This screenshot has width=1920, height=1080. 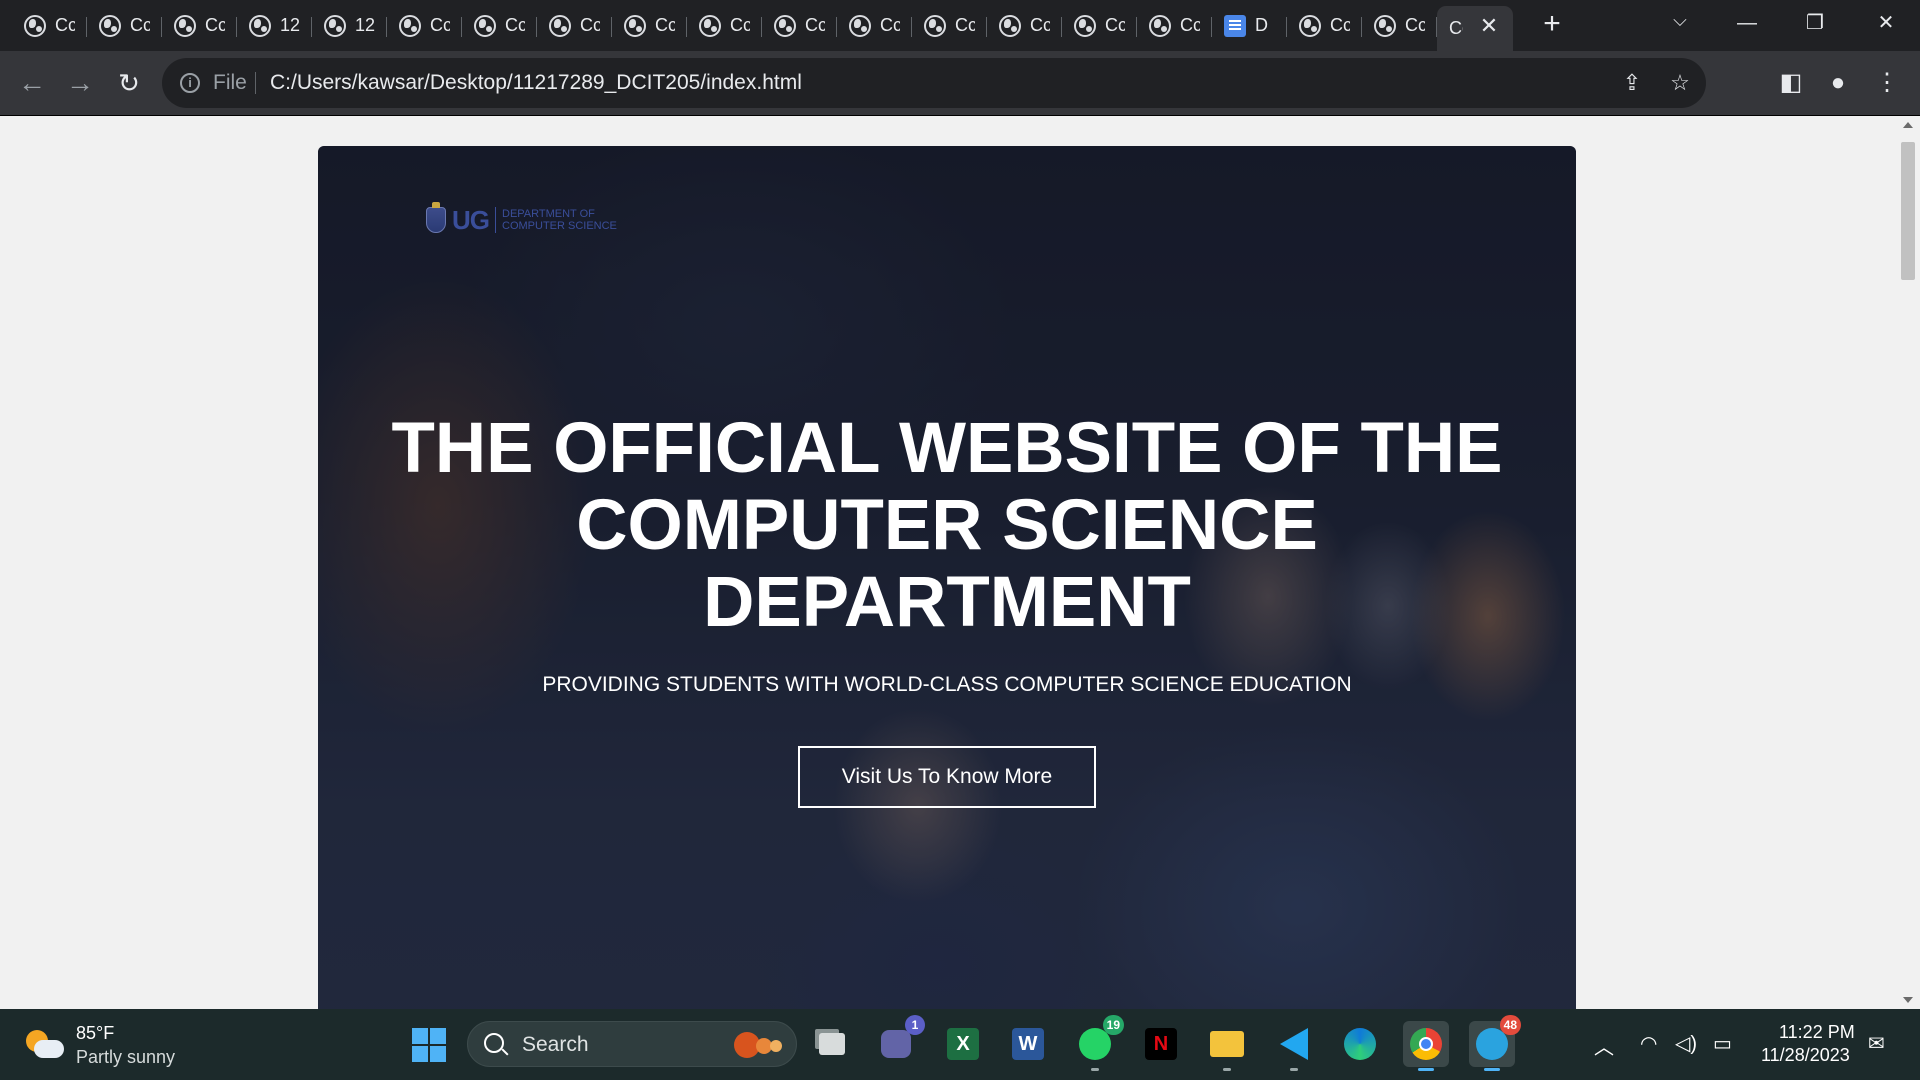 What do you see at coordinates (1722, 1043) in the screenshot?
I see `battery-icon: ▭` at bounding box center [1722, 1043].